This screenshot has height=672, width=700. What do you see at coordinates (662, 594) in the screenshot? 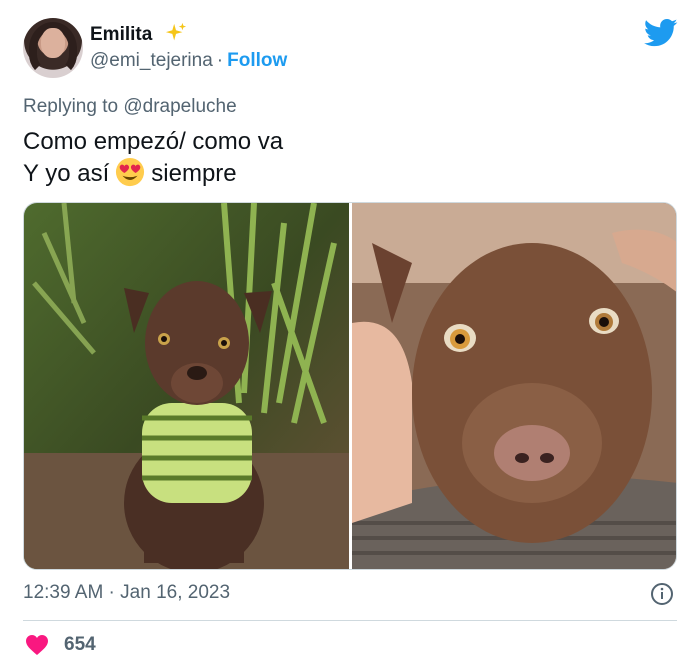
I see `info-icon` at bounding box center [662, 594].